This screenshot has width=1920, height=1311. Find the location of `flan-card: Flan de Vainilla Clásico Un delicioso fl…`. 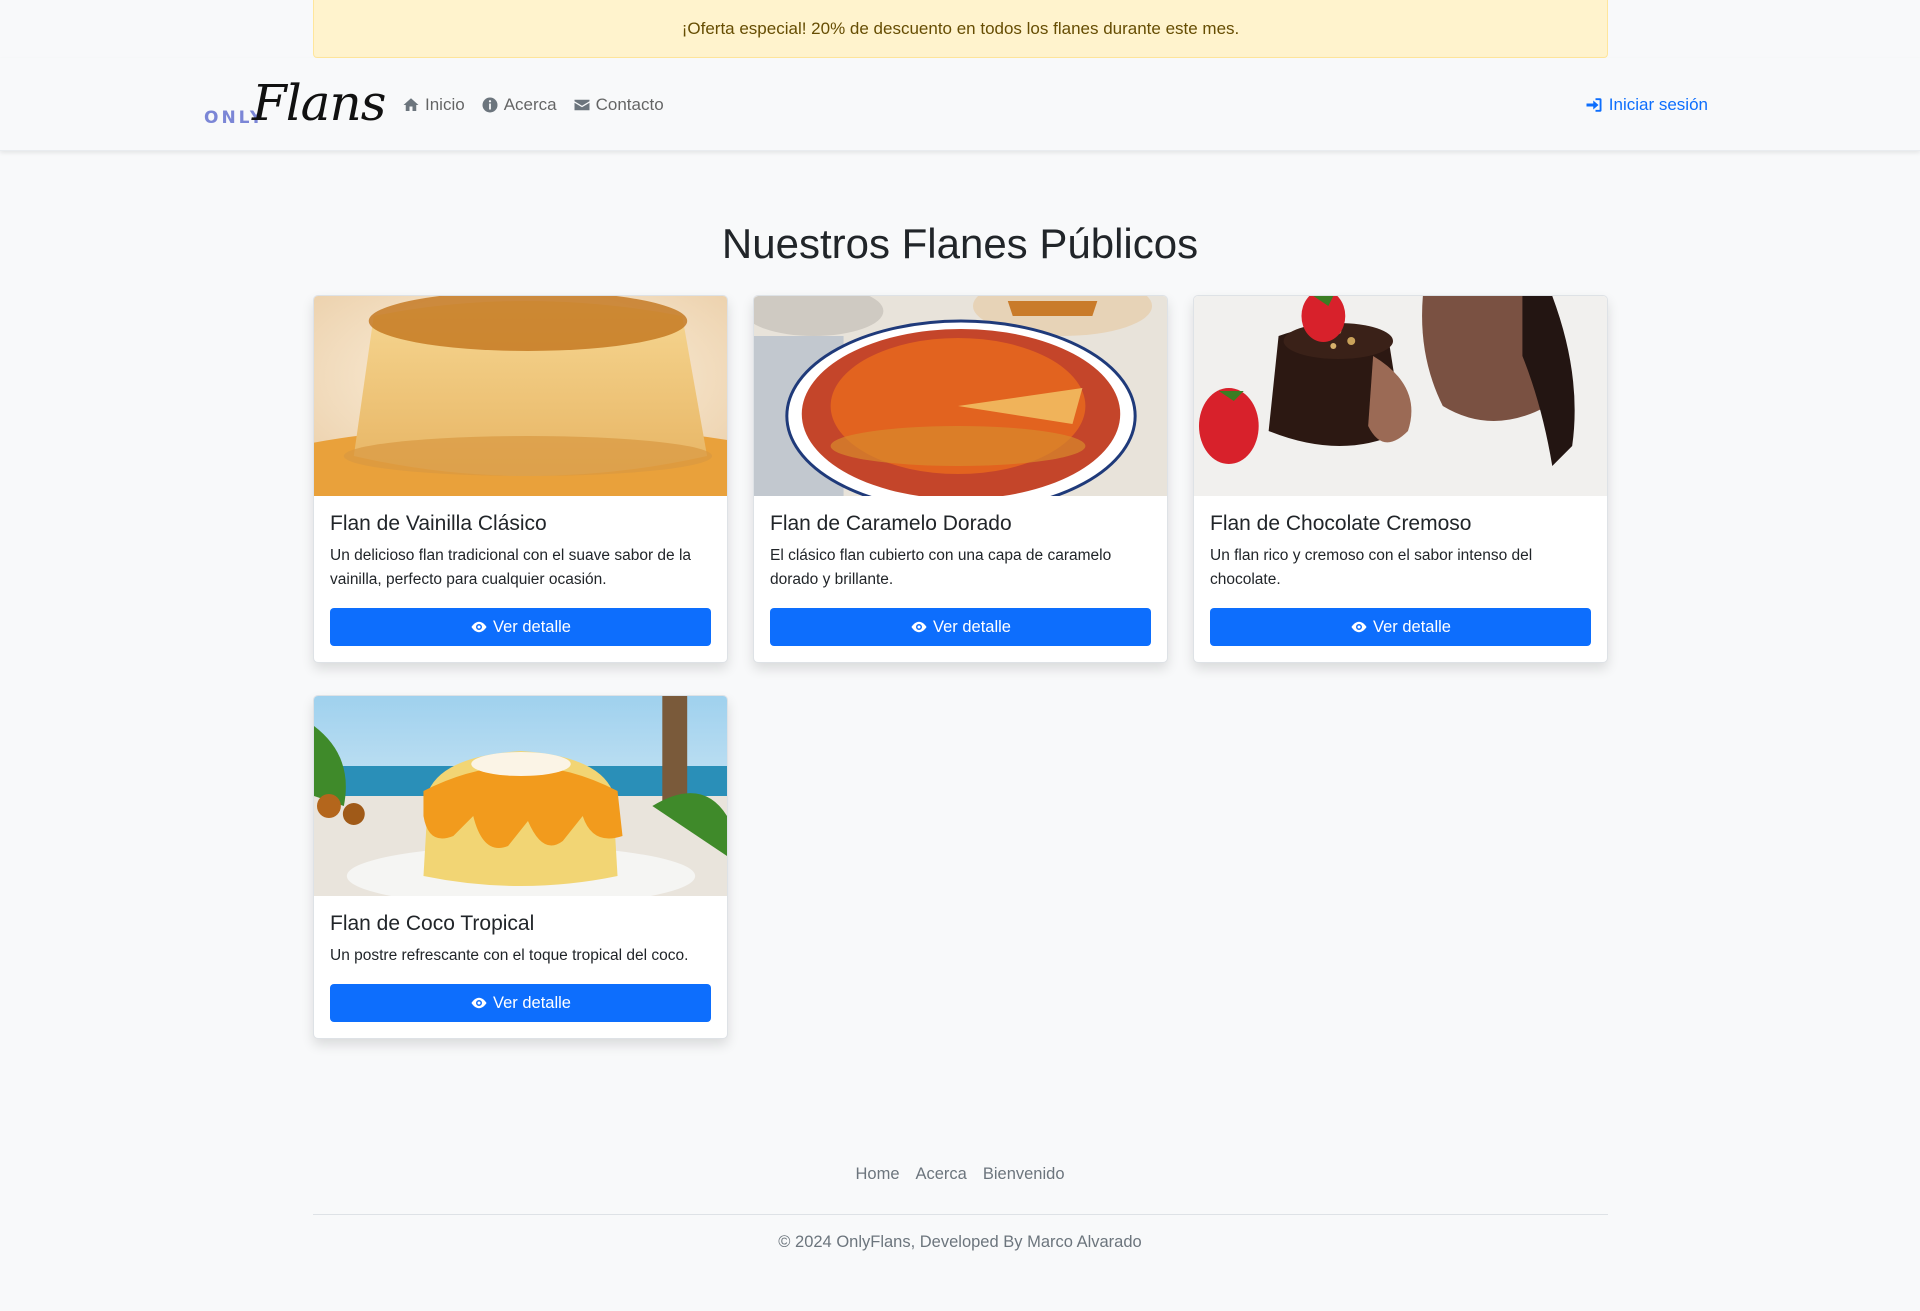

flan-card: Flan de Vainilla Clásico Un delicioso fl… is located at coordinates (520, 479).